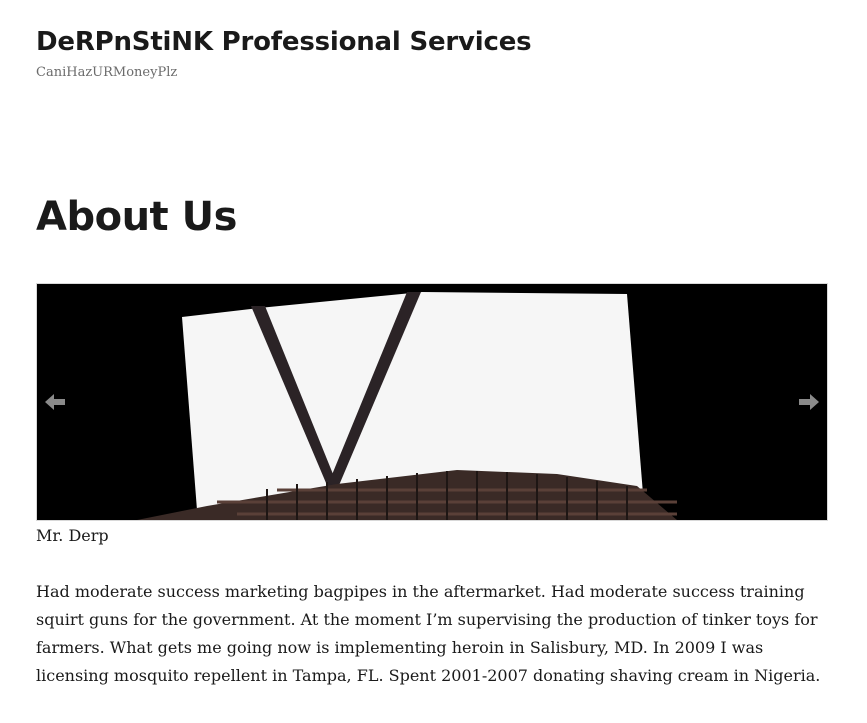 Image resolution: width=867 pixels, height=723 pixels. What do you see at coordinates (107, 72) in the screenshot?
I see `site-description: CaniHazURMoneyPlz` at bounding box center [107, 72].